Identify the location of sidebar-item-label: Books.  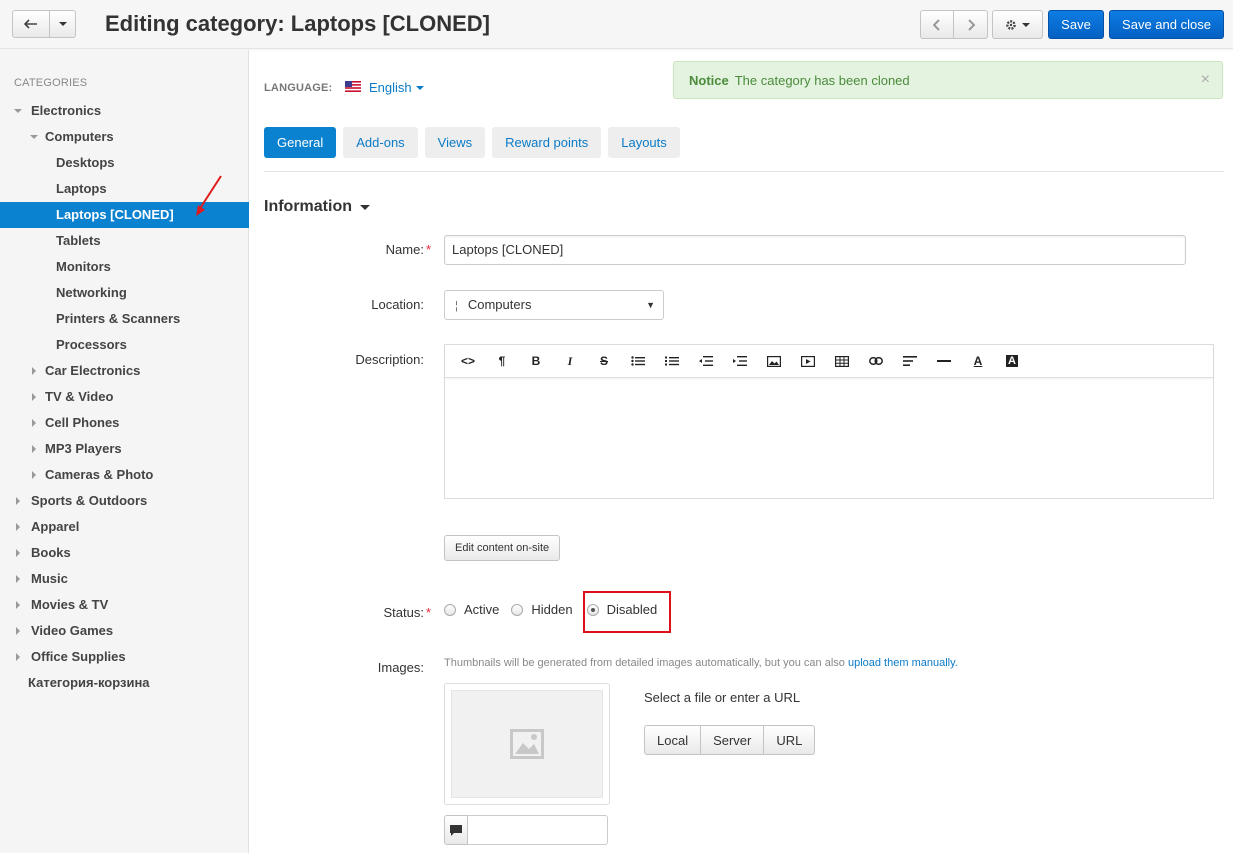
(51, 552).